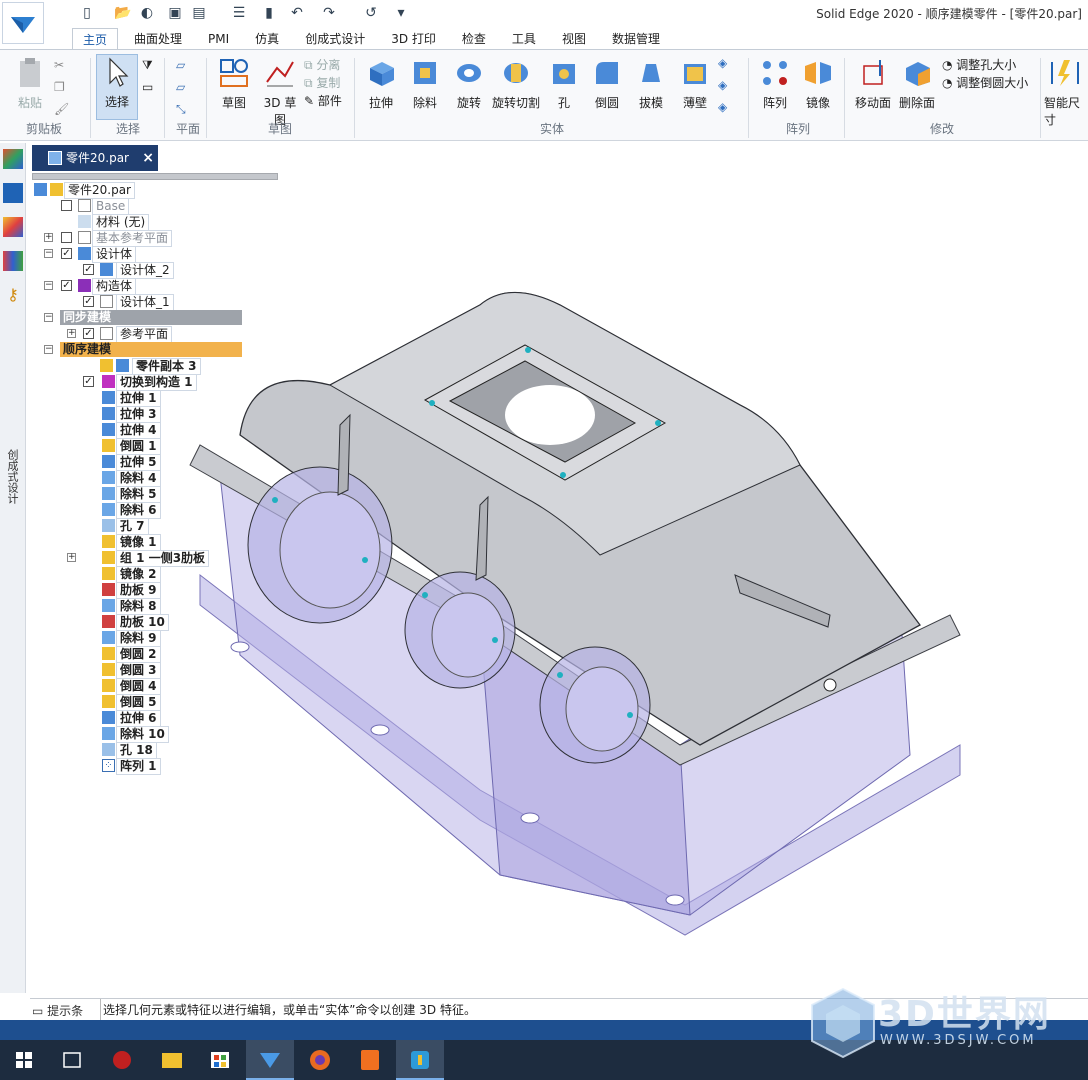 The height and width of the screenshot is (1080, 1088). I want to click on save-icon: ▣, so click(175, 13).